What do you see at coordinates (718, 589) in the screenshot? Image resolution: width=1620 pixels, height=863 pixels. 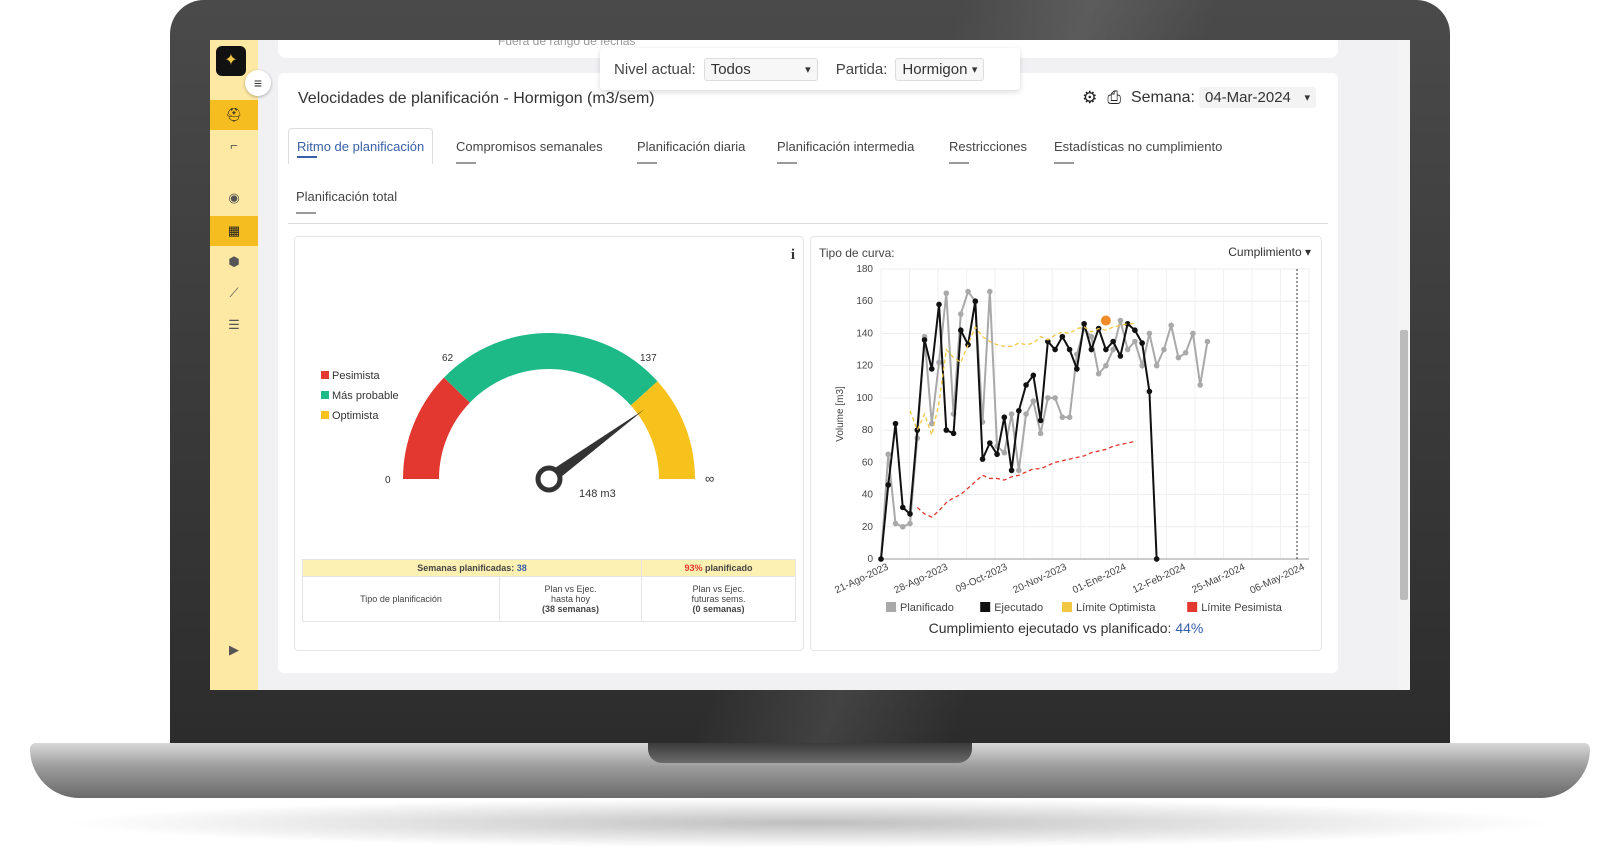 I see `col2-l1: Plan vs Ejec.` at bounding box center [718, 589].